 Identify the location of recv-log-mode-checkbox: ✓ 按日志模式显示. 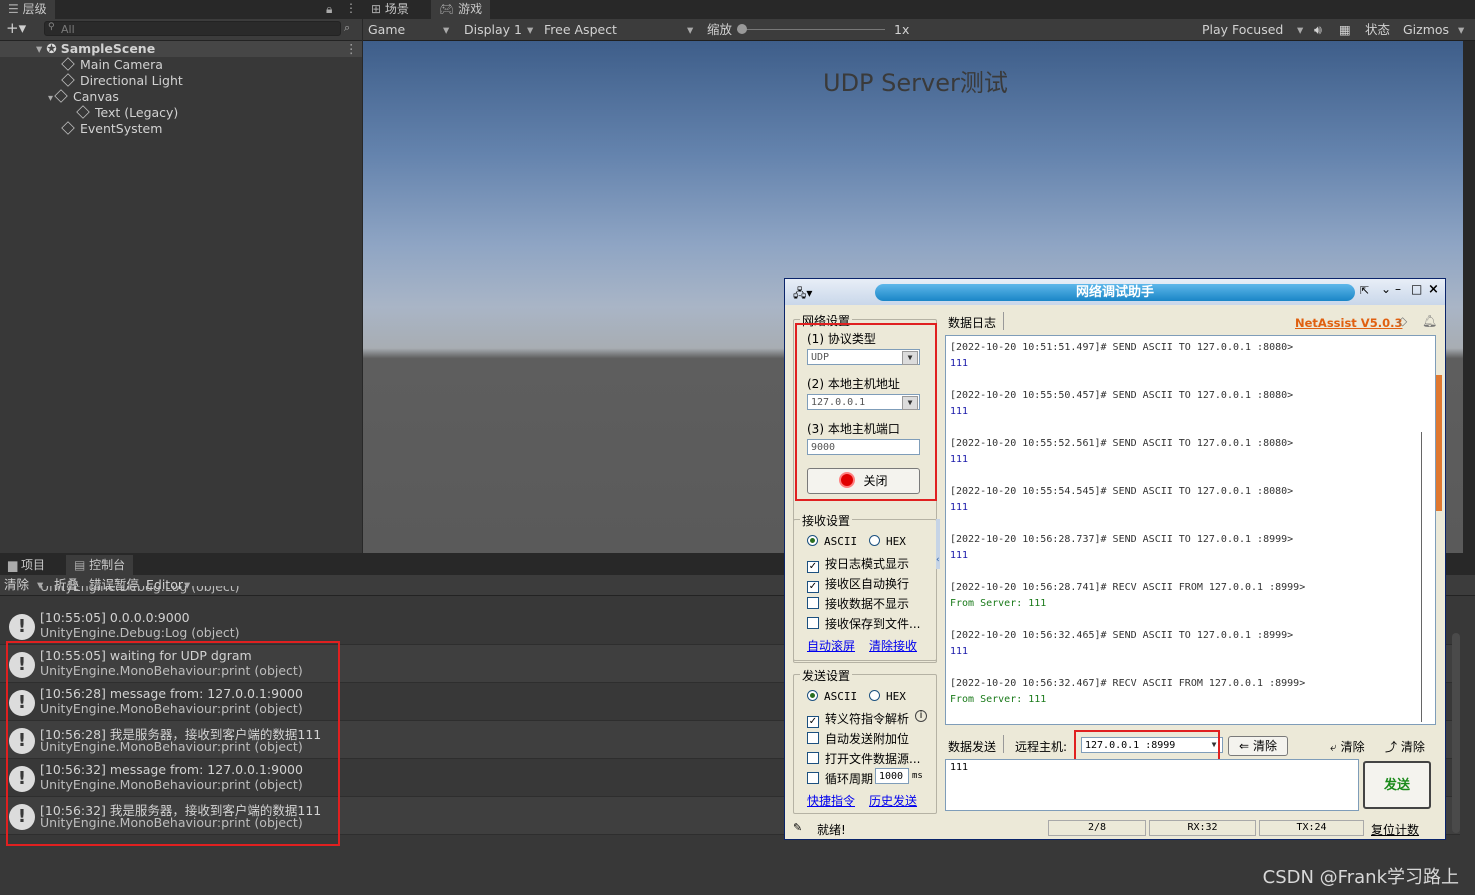
(858, 564).